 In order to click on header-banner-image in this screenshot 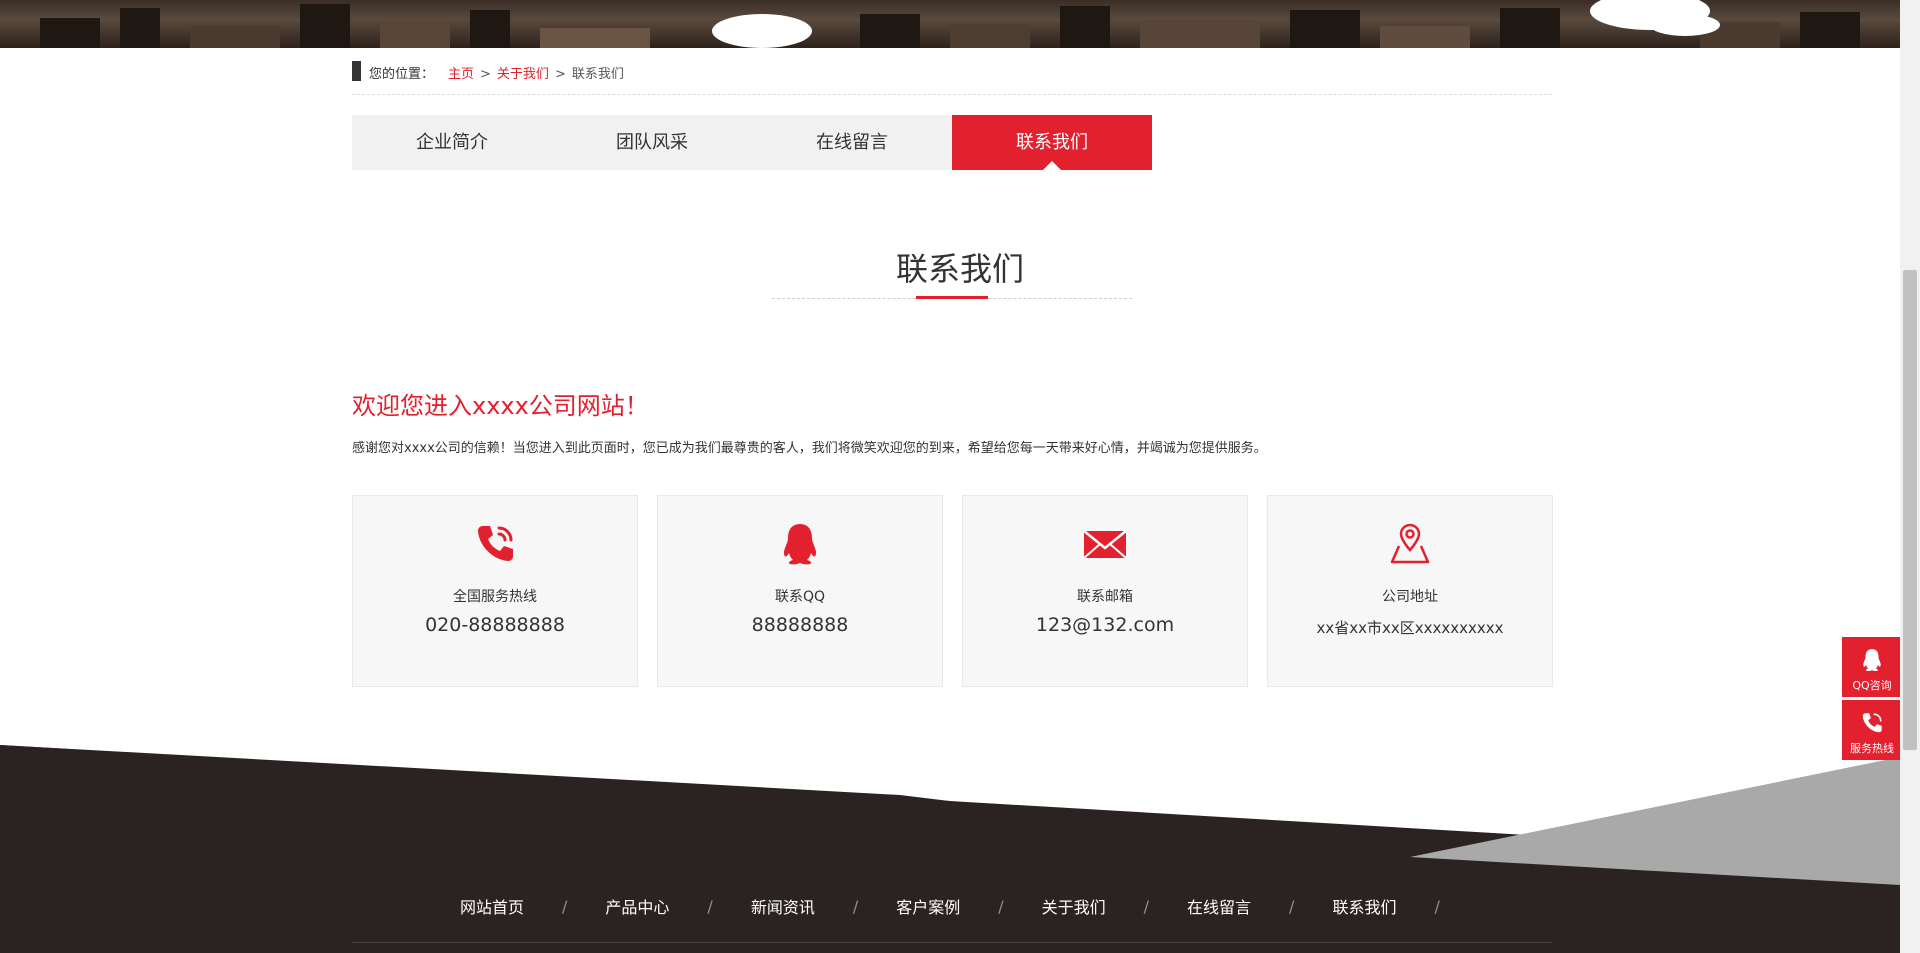, I will do `click(950, 24)`.